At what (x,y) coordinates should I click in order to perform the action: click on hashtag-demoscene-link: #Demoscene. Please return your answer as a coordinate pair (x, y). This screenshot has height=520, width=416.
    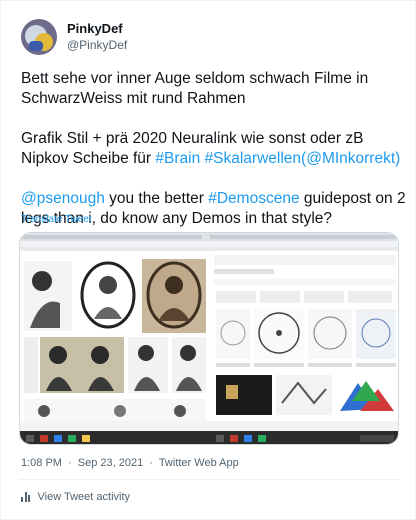
    Looking at the image, I should click on (253, 198).